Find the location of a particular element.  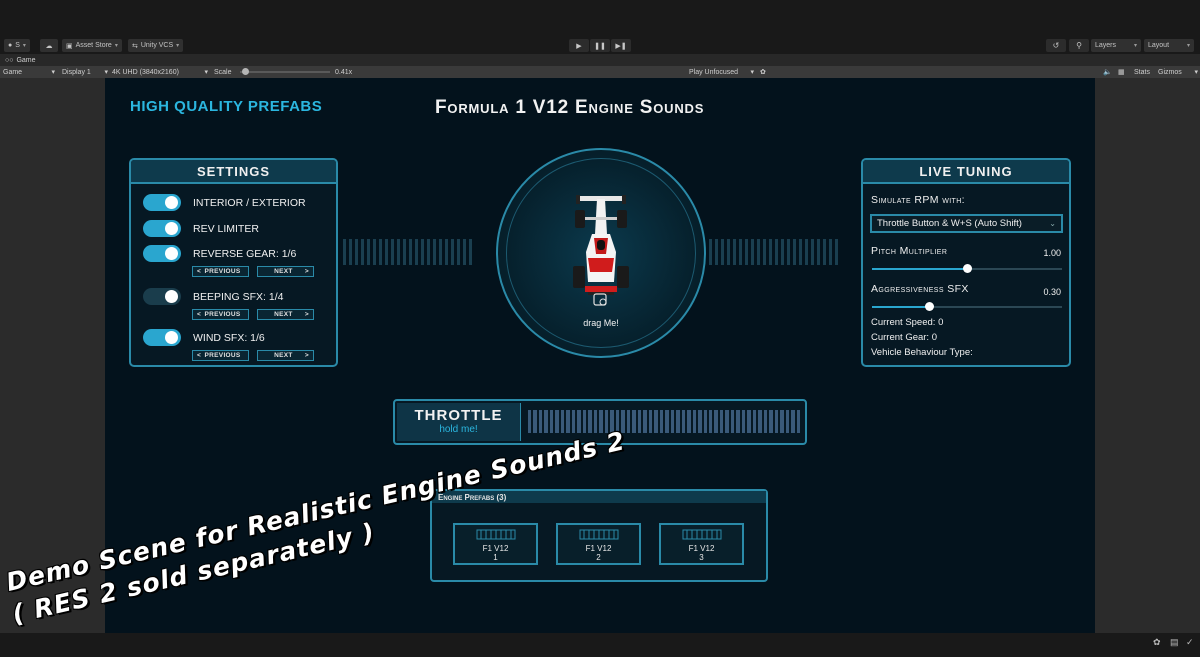

cloud-button: ☁ is located at coordinates (49, 45).